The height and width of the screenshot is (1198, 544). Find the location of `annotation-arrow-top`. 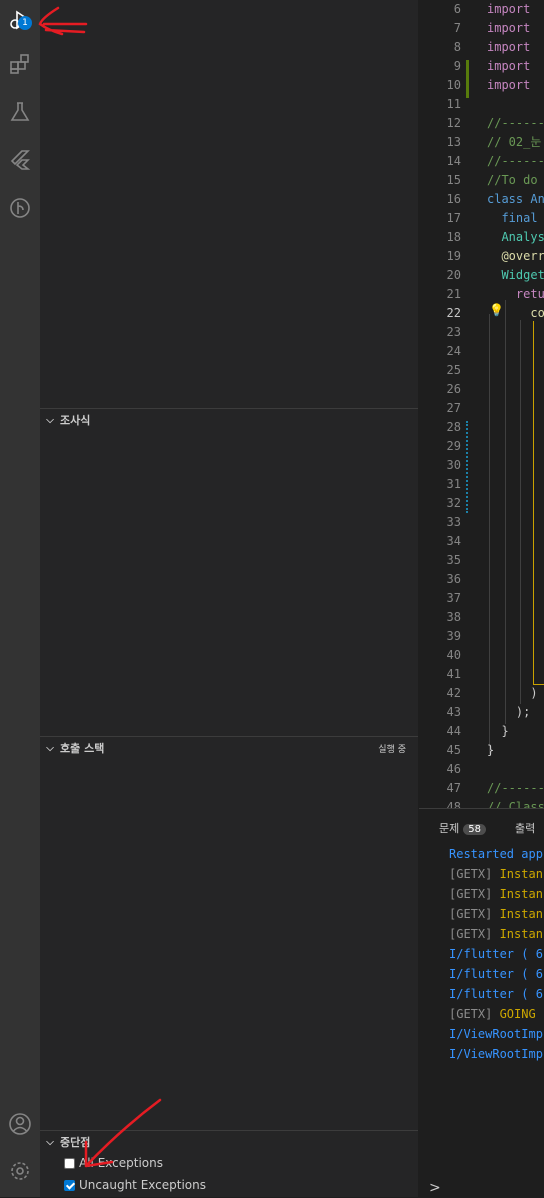

annotation-arrow-top is located at coordinates (63, 21).